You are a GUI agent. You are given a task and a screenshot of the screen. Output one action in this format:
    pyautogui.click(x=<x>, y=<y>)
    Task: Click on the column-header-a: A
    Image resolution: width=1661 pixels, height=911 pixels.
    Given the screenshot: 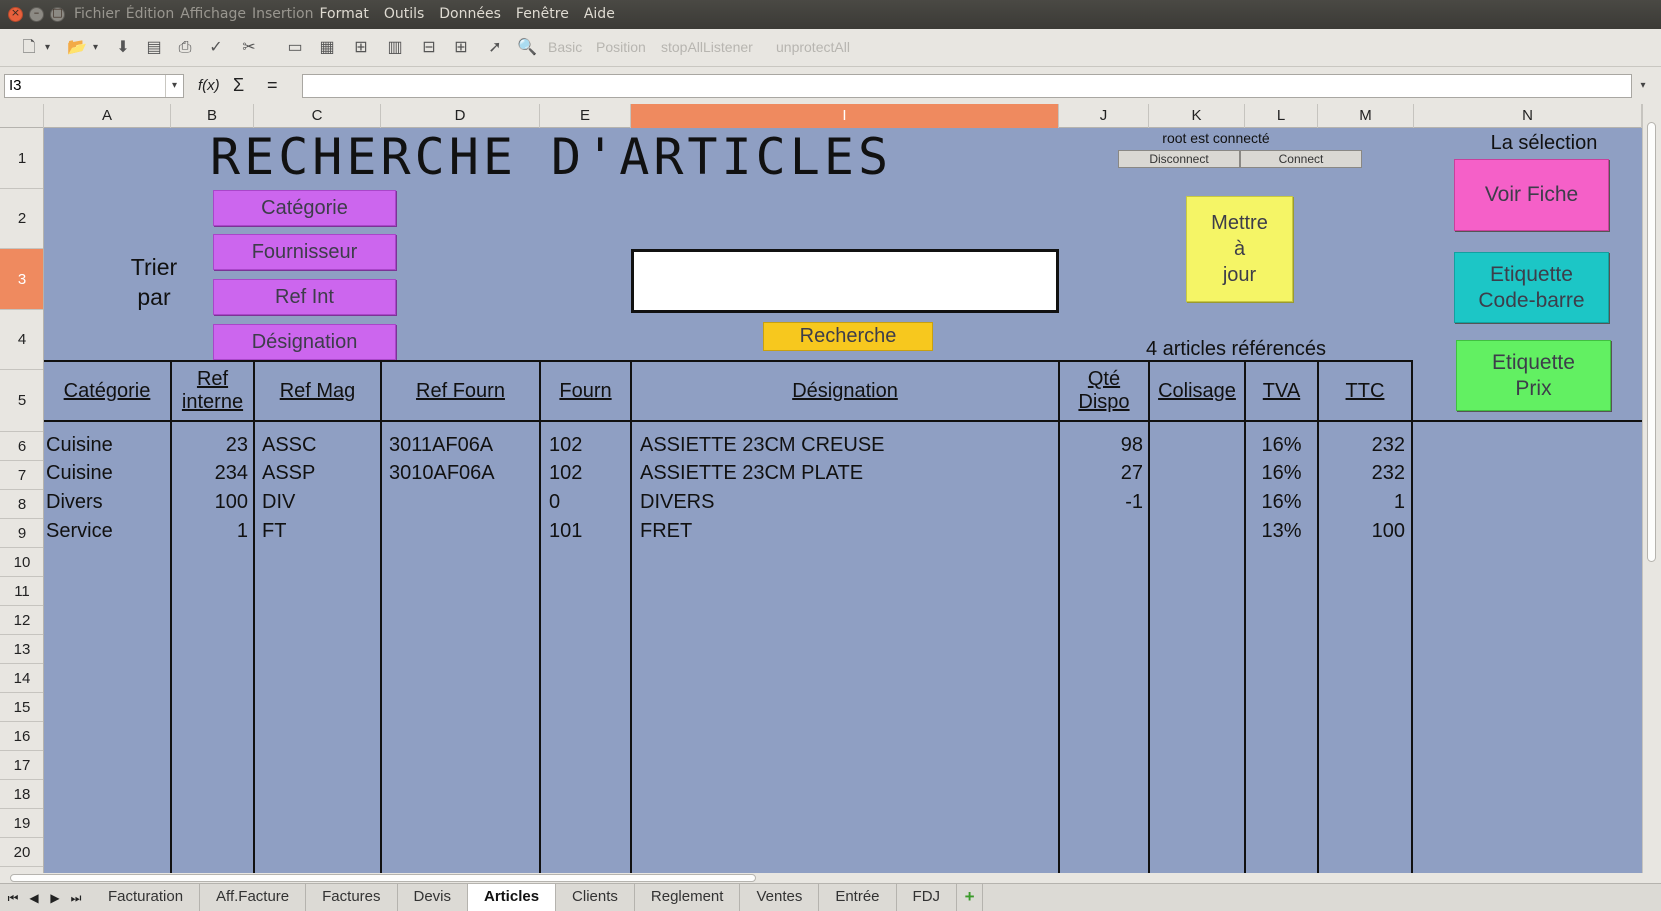 What is the action you would take?
    pyautogui.click(x=107, y=116)
    